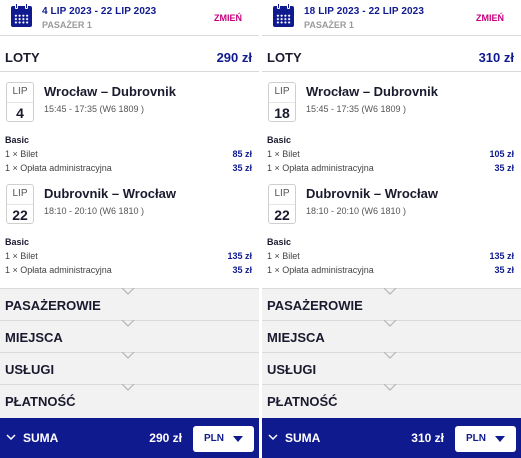 The height and width of the screenshot is (458, 521). What do you see at coordinates (234, 57) in the screenshot?
I see `flights-total: 290 zł` at bounding box center [234, 57].